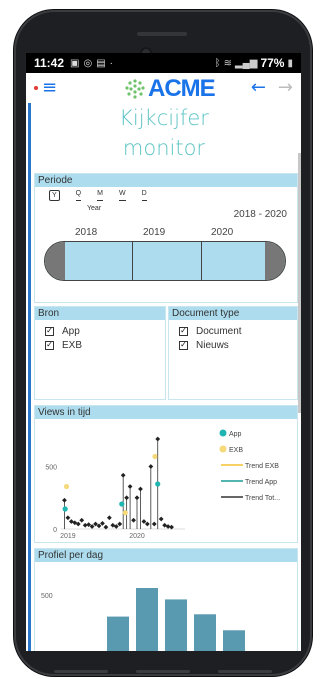 The image size is (321, 679). What do you see at coordinates (261, 482) in the screenshot?
I see `legend-label: Trend App` at bounding box center [261, 482].